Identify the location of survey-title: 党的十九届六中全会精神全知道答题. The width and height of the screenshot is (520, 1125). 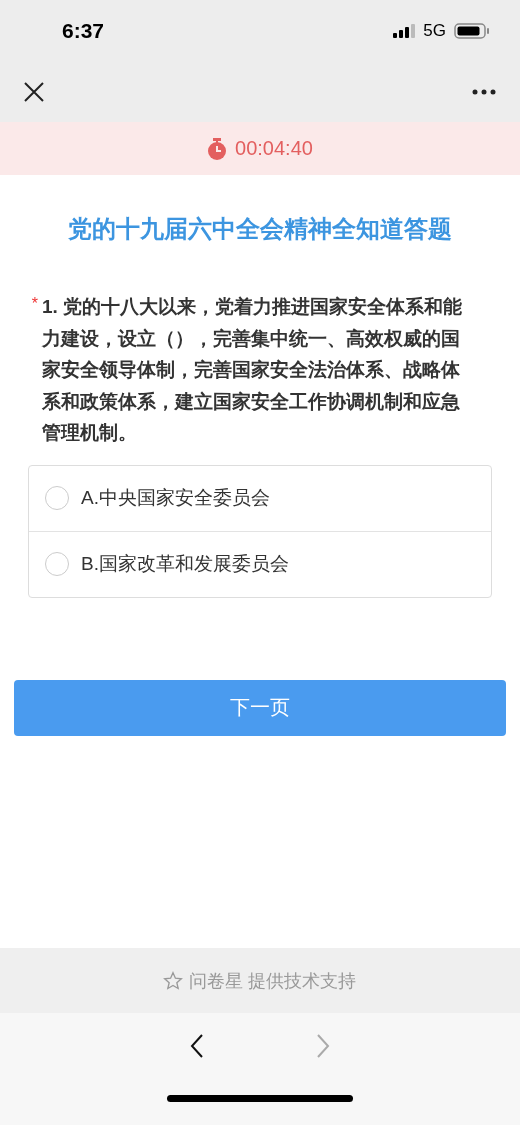
(260, 229).